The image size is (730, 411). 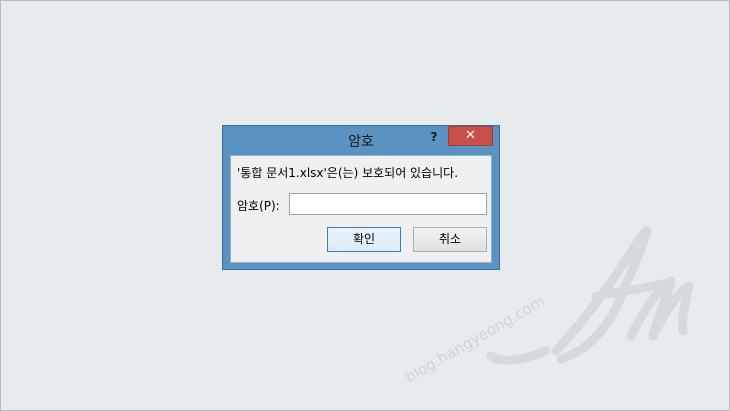 What do you see at coordinates (475, 339) in the screenshot?
I see `watermark-text: blog.hangyeong.com` at bounding box center [475, 339].